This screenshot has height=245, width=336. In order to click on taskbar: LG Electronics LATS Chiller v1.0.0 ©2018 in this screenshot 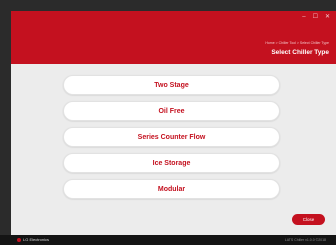, I will do `click(168, 240)`.